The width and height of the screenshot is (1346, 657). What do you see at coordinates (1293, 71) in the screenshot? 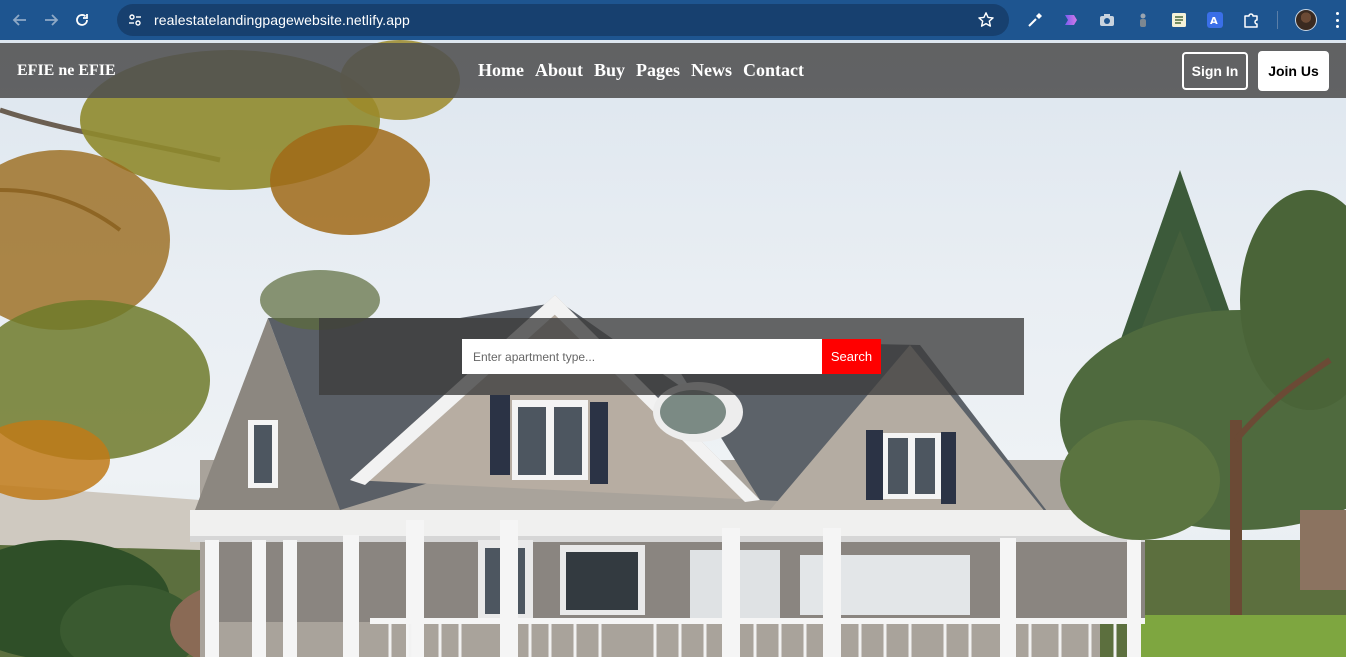
I see `join-us-button: Join Us` at bounding box center [1293, 71].